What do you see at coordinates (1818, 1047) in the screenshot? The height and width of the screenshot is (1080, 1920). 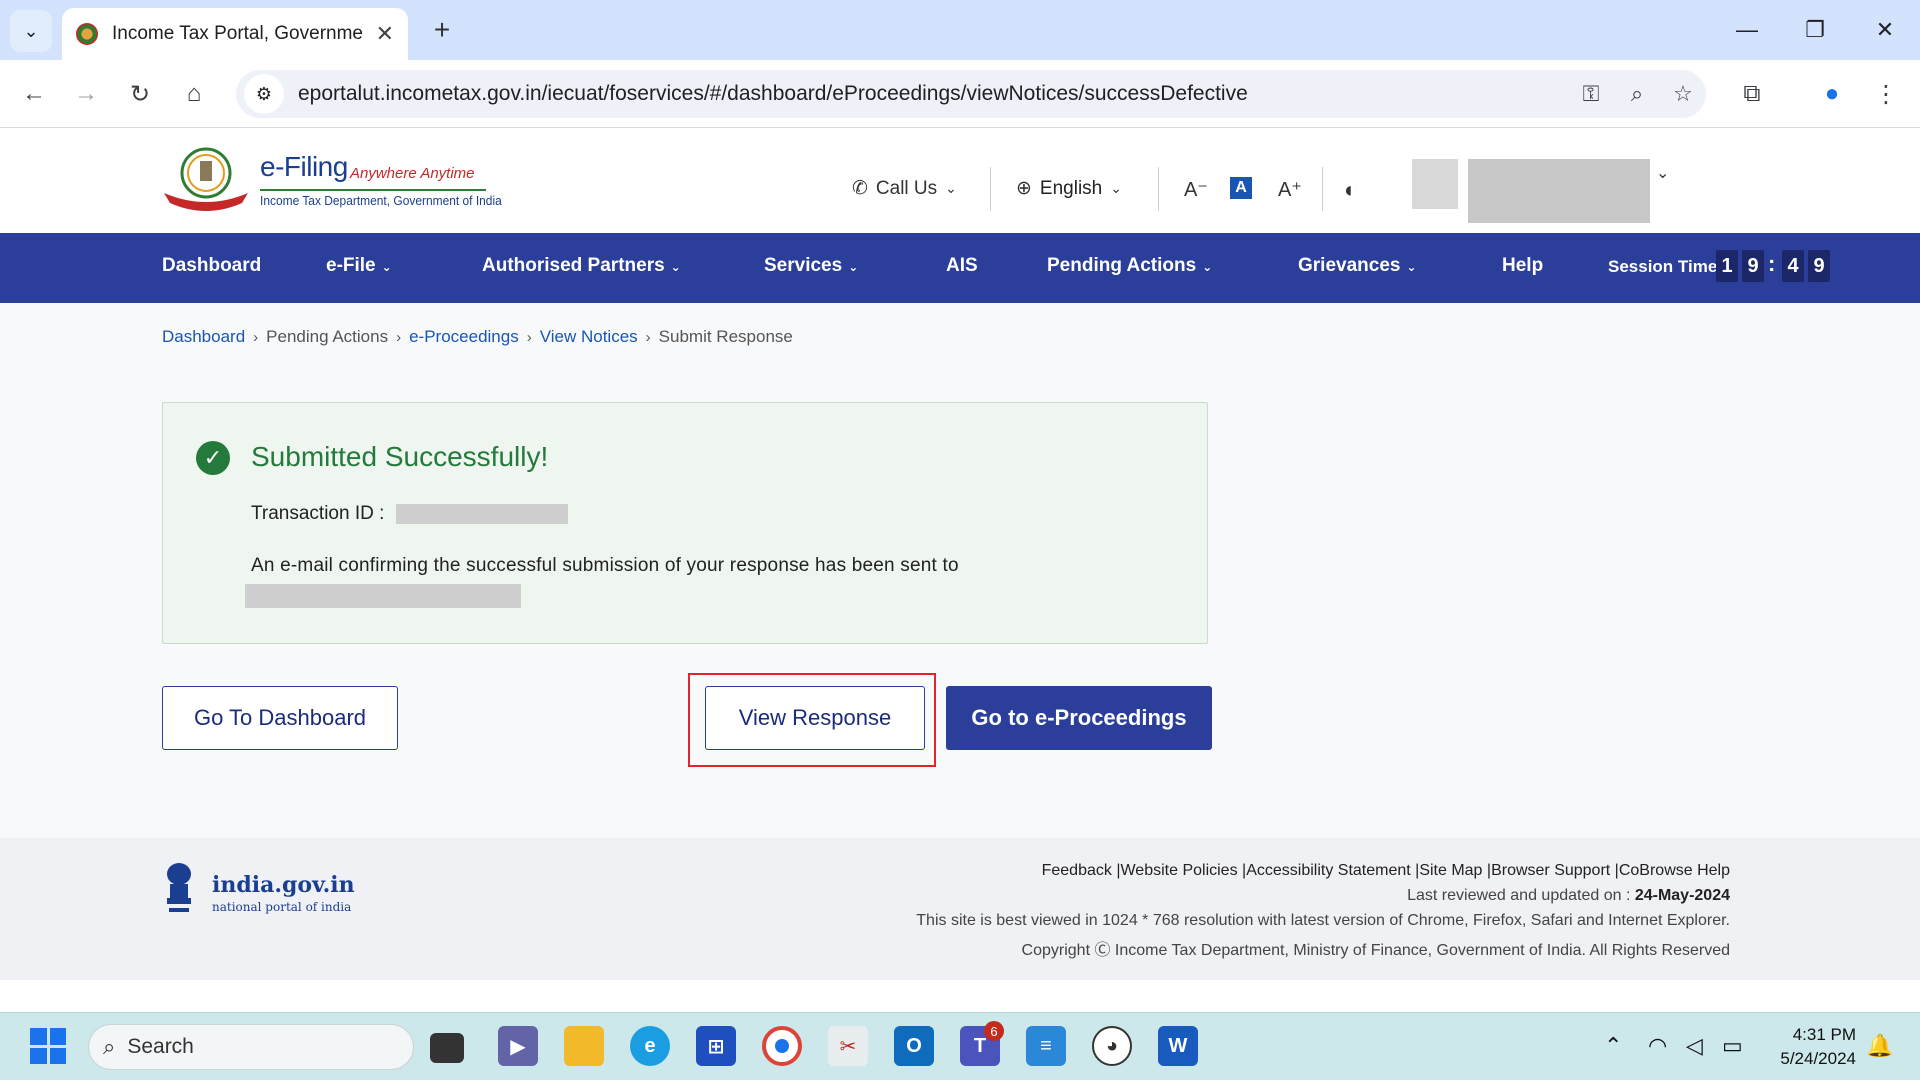 I see `system-clock: 4:31 PM 5/24/2024` at bounding box center [1818, 1047].